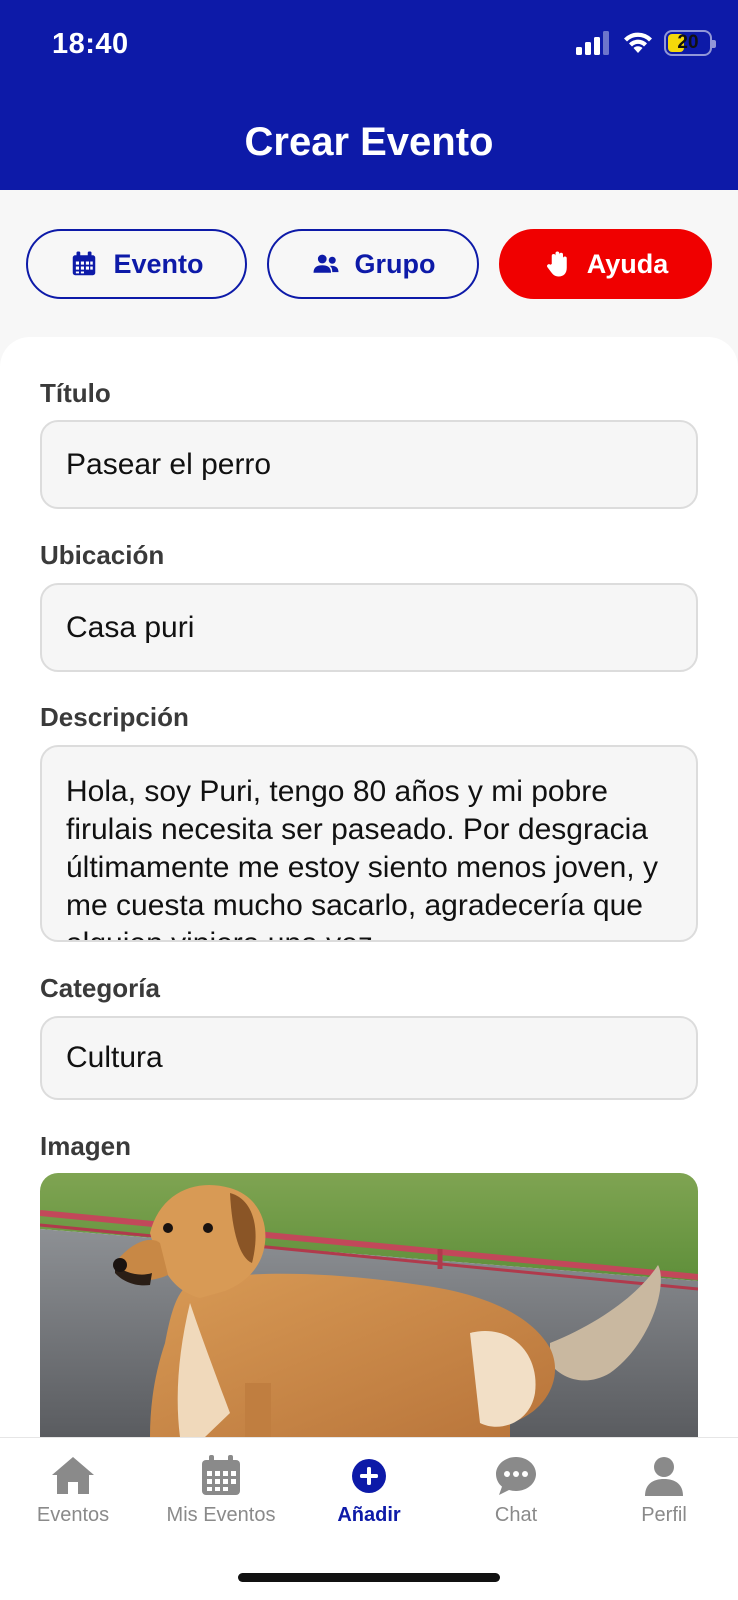 This screenshot has width=738, height=1600. What do you see at coordinates (158, 263) in the screenshot?
I see `tab-evento-label: Evento` at bounding box center [158, 263].